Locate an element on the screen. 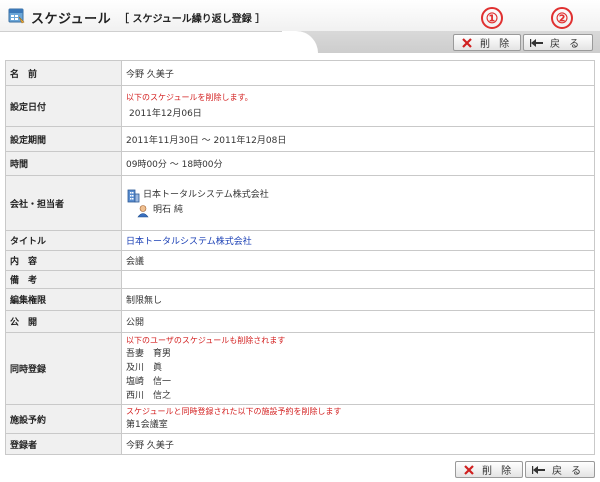 The height and width of the screenshot is (482, 600). value-name: 今野 久美子 is located at coordinates (358, 73).